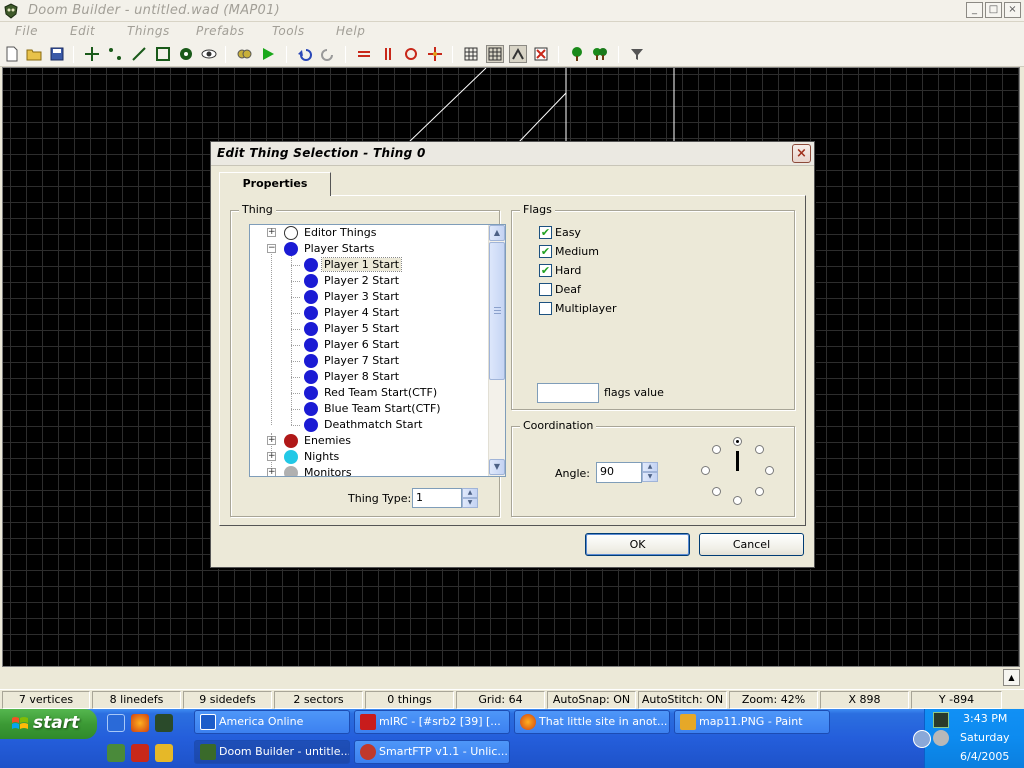 The width and height of the screenshot is (1024, 768). I want to click on thing-type-input: 1, so click(437, 498).